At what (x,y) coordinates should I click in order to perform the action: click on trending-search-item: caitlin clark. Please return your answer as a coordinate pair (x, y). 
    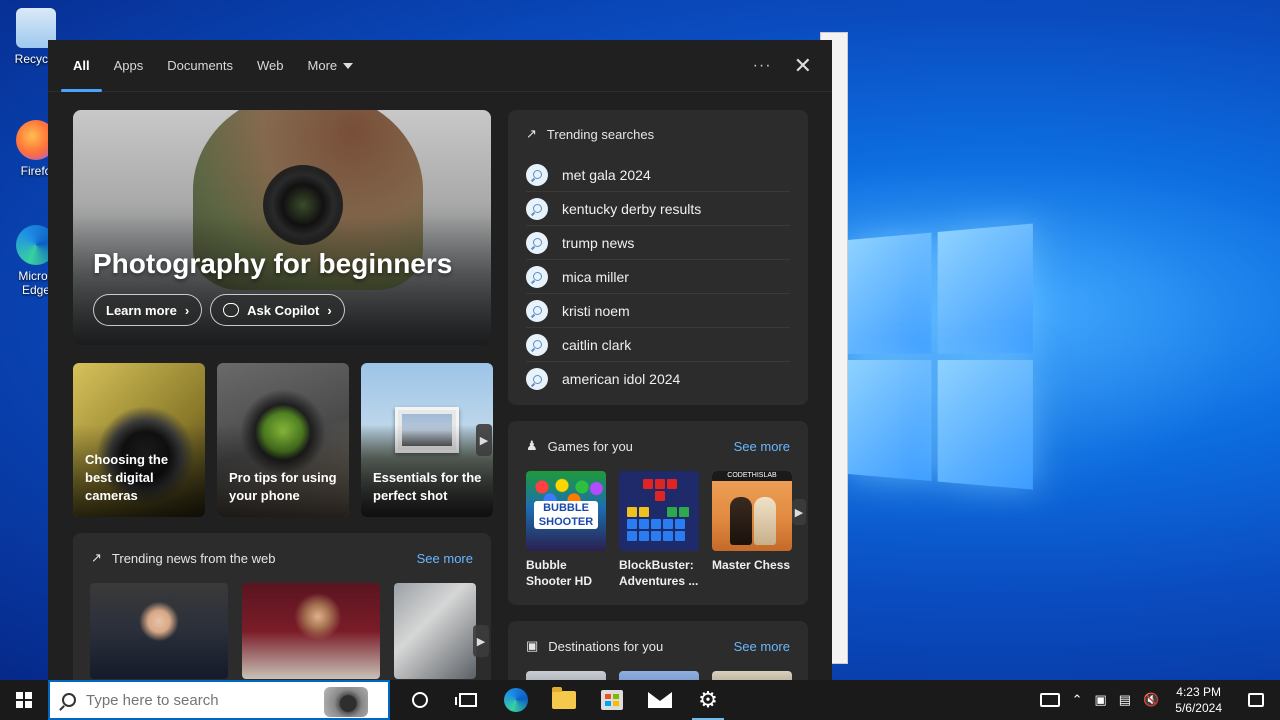
    Looking at the image, I should click on (658, 345).